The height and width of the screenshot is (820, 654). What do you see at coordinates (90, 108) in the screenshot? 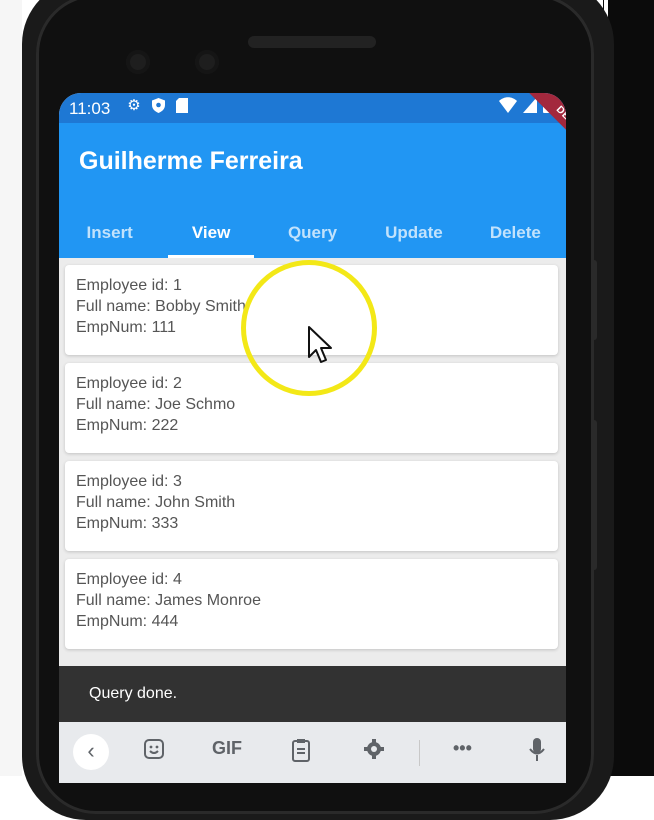
I see `status-time: 11:03` at bounding box center [90, 108].